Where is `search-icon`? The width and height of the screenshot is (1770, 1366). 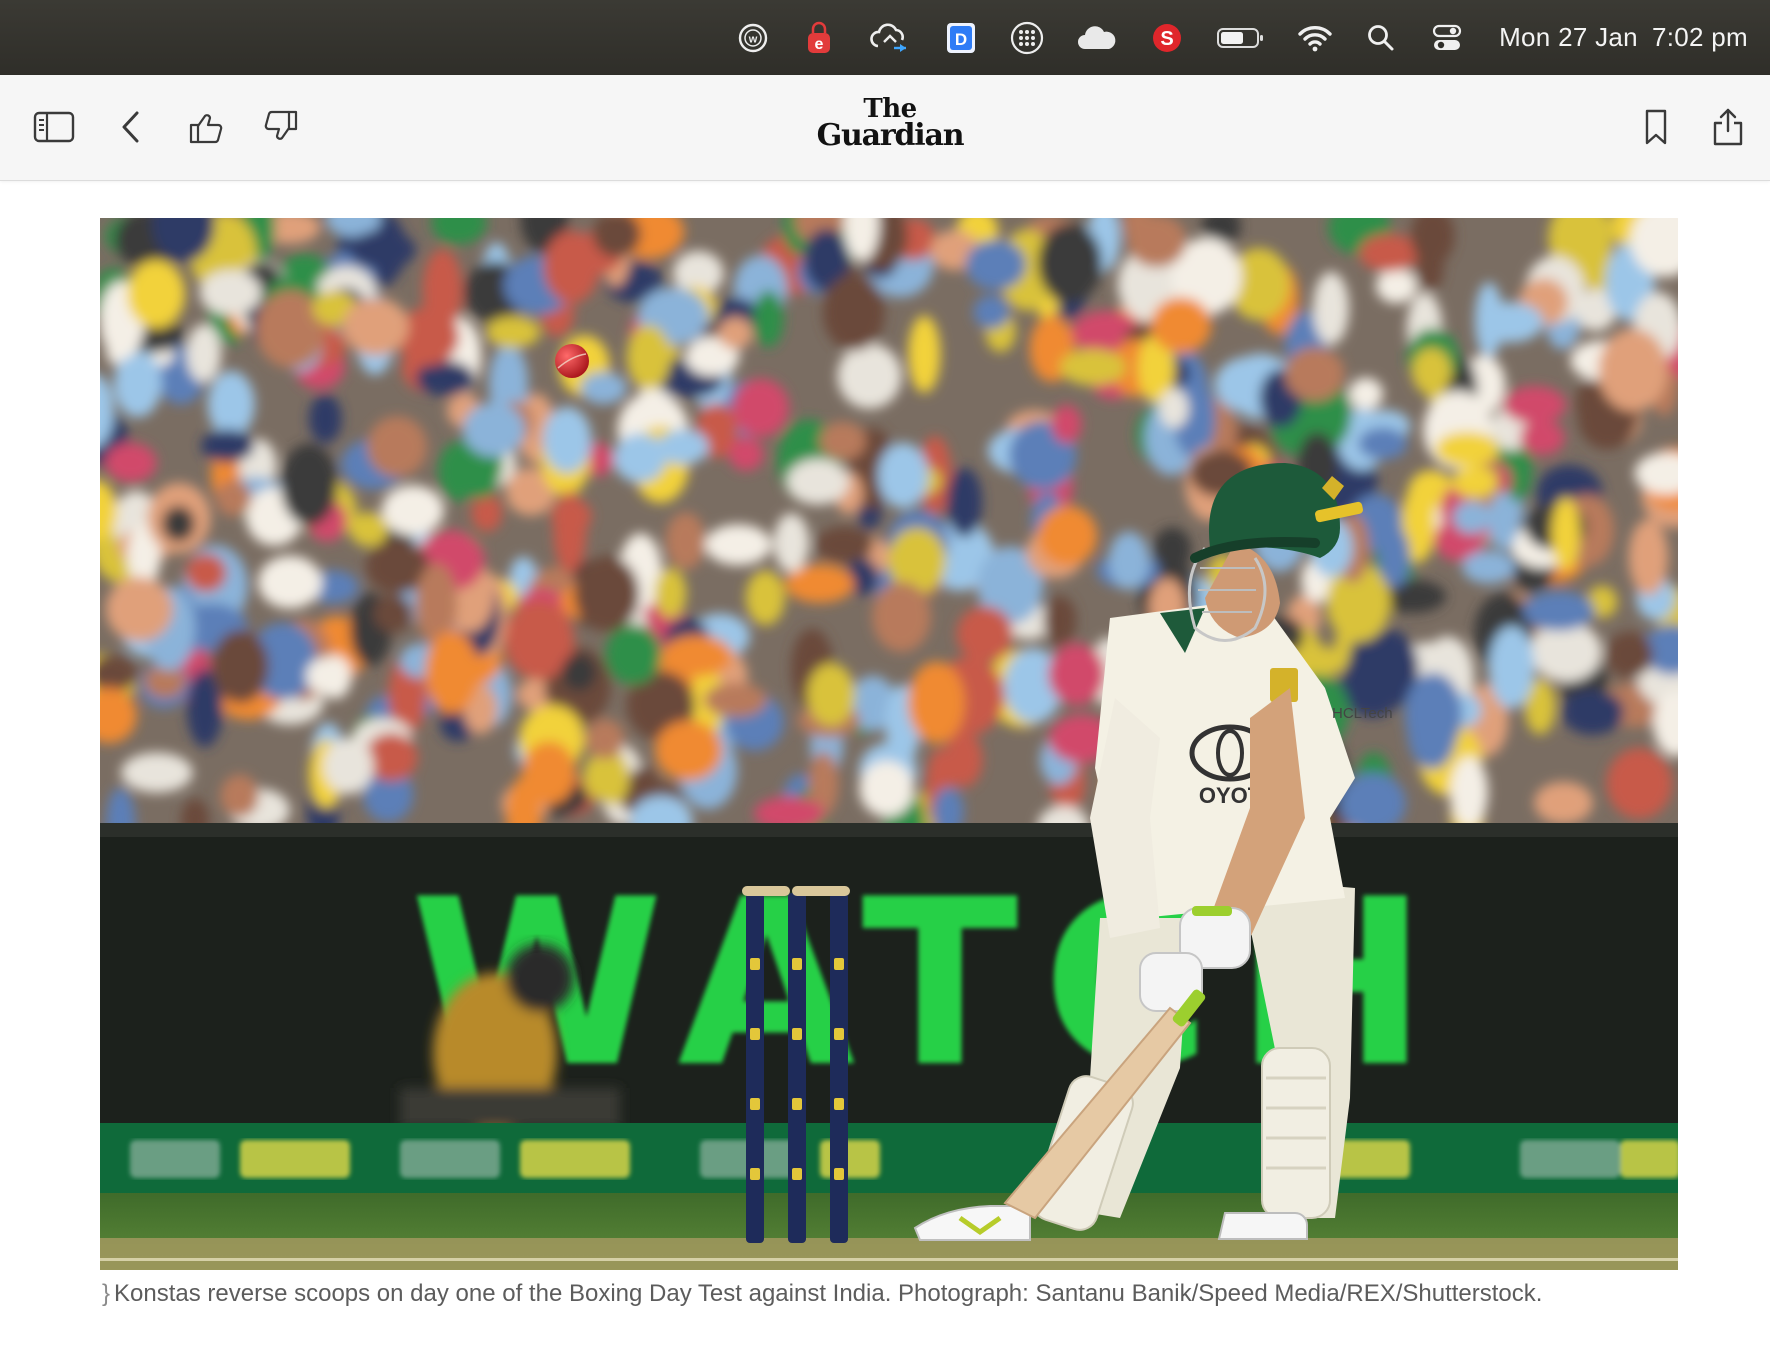 search-icon is located at coordinates (1381, 38).